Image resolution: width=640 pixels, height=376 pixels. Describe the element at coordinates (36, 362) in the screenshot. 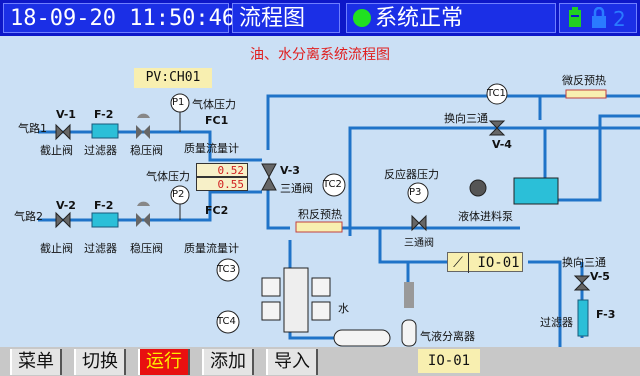

I see `menu-button: 菜单` at that location.